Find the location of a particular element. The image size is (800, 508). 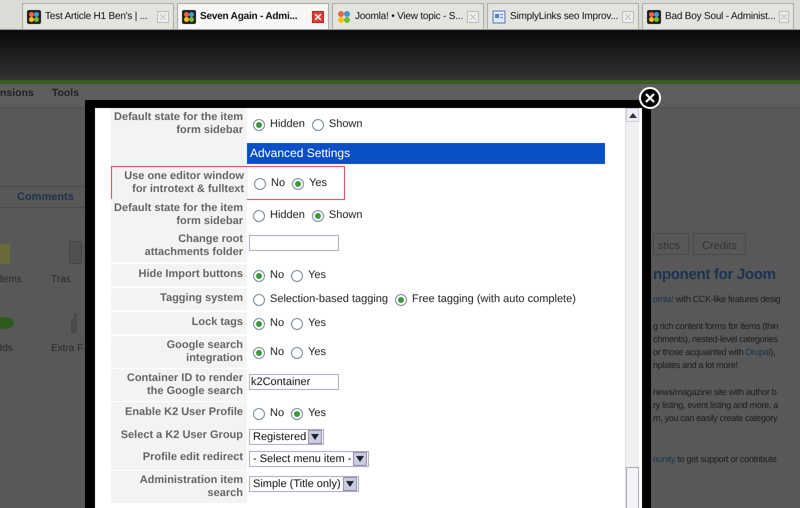

paragraph-line: g rich content forms for items (thin is located at coordinates (716, 326).